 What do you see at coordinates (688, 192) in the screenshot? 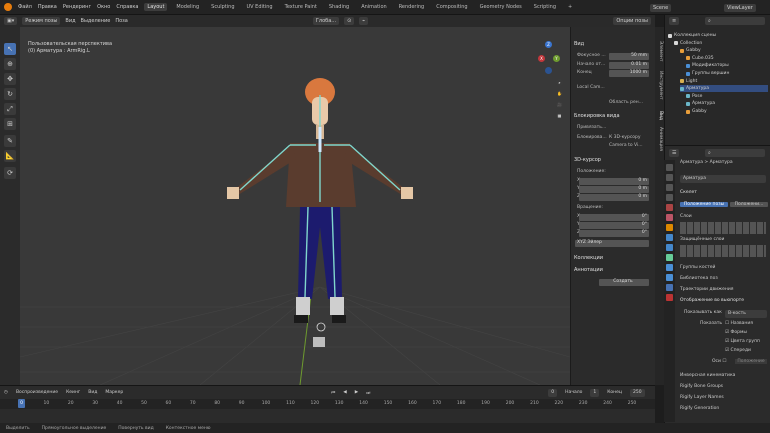
I see `skeleton-panel-header: Скелет` at bounding box center [688, 192].